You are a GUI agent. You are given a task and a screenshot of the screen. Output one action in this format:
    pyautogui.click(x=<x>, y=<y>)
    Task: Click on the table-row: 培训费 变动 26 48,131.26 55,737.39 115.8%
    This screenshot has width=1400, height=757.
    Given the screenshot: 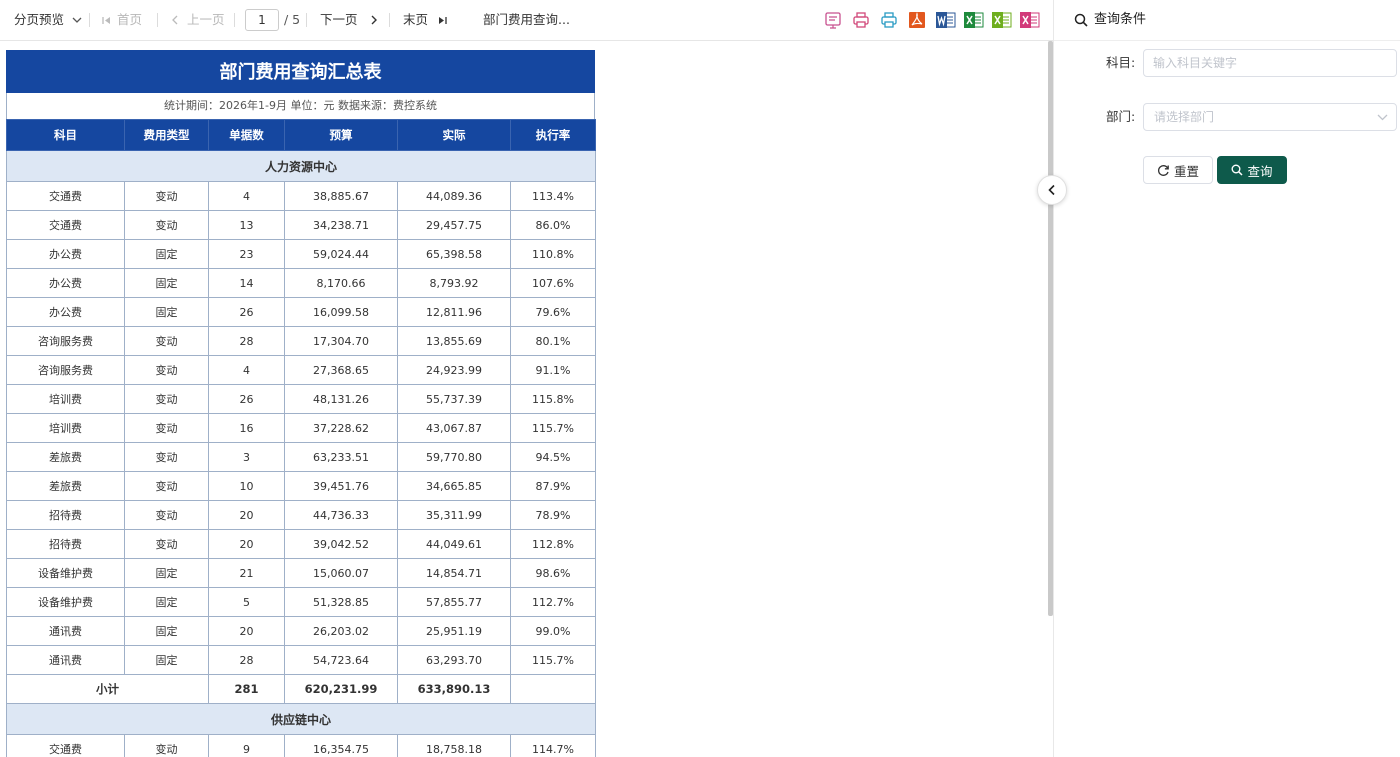 What is the action you would take?
    pyautogui.click(x=301, y=399)
    